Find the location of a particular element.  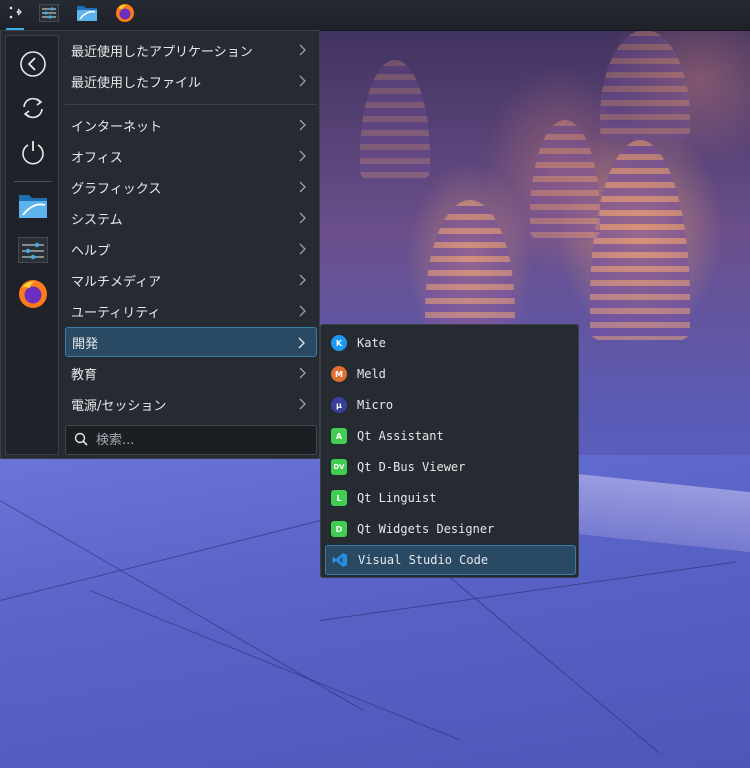

submenu-item-qt-dbus-viewer: DV Qt D-Bus Viewer is located at coordinates (450, 467).